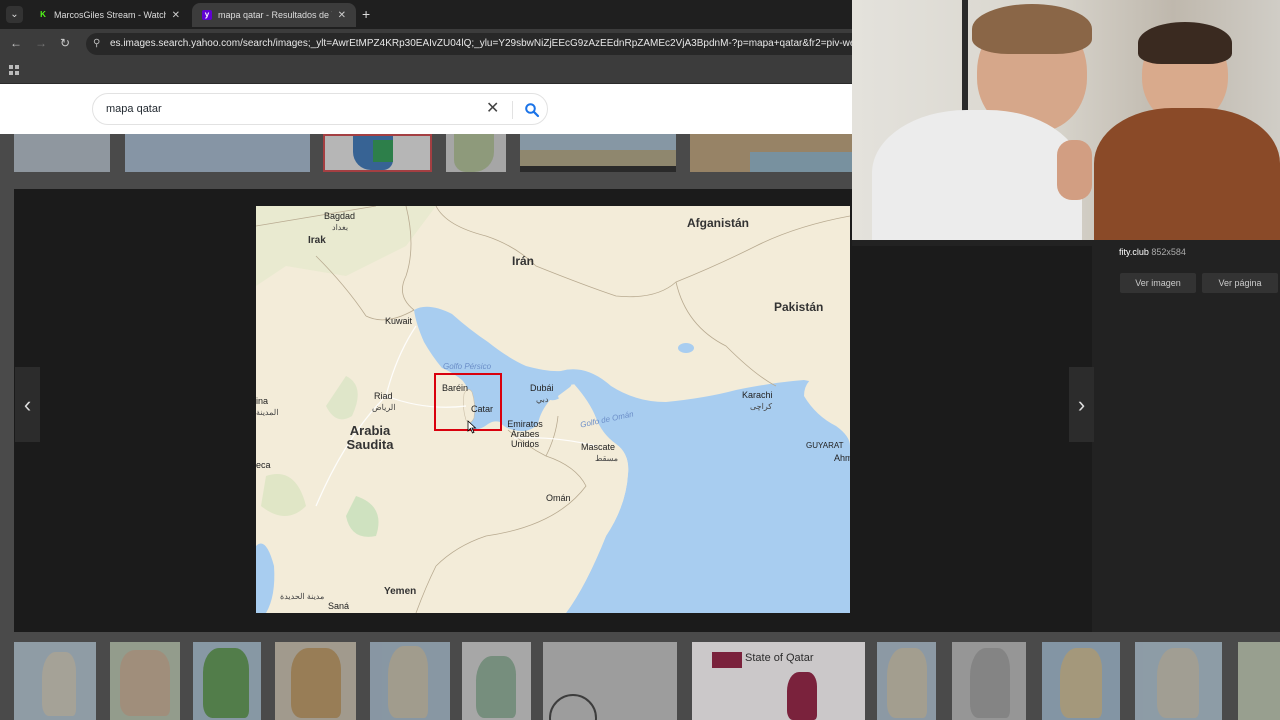 This screenshot has width=1280, height=720. I want to click on map-label-sana: Saná, so click(339, 606).